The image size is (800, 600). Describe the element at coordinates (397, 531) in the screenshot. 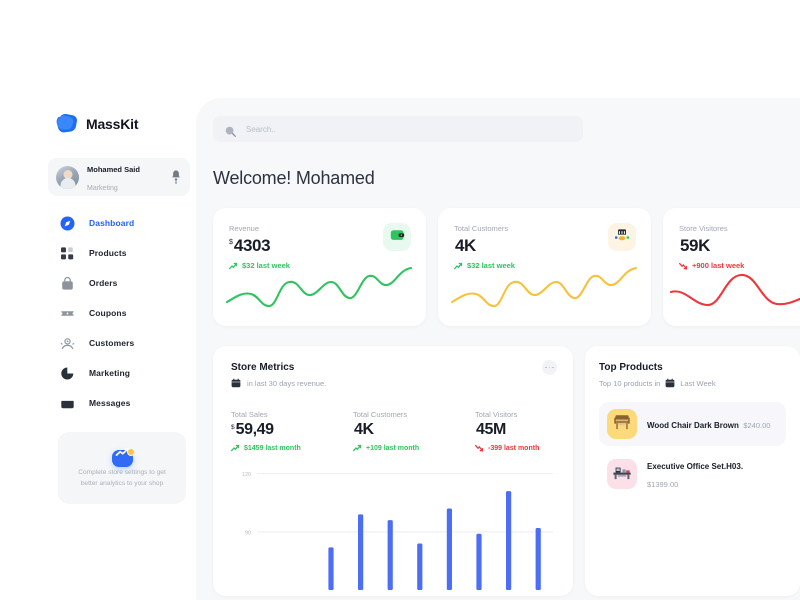

I see `store-metrics-bar-chart: 90 120` at that location.